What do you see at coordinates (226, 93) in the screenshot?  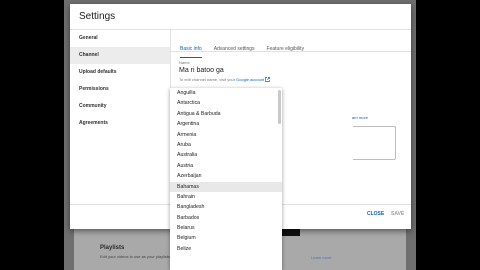 I see `country-option: Anguilla` at bounding box center [226, 93].